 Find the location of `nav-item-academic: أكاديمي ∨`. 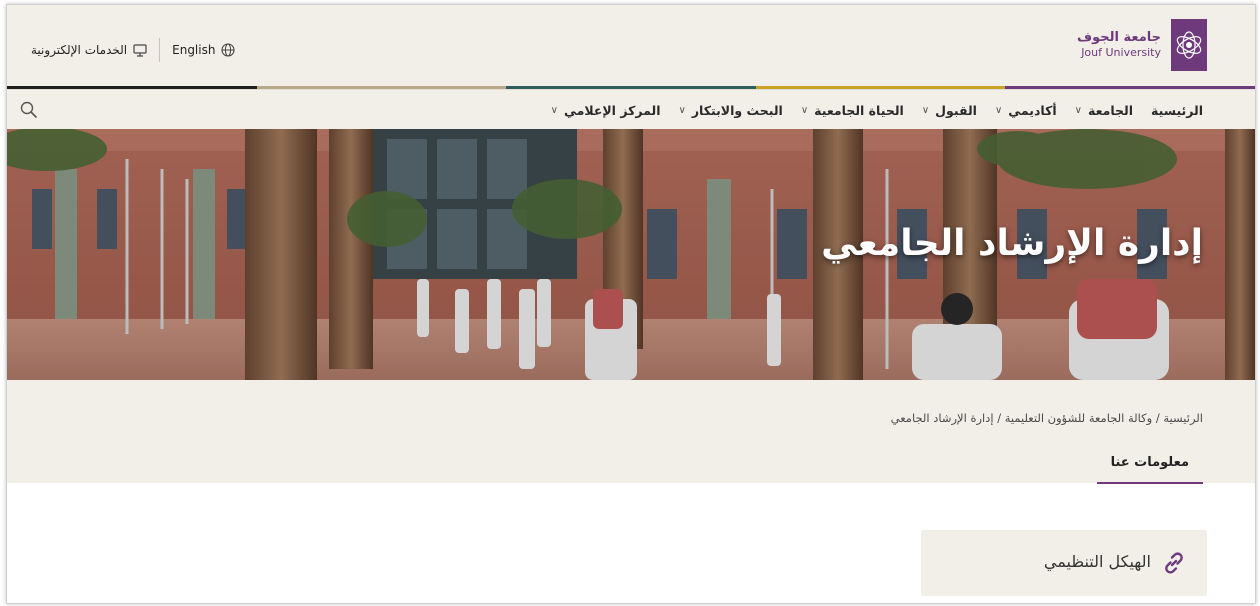

nav-item-academic: أكاديمي ∨ is located at coordinates (1026, 110).